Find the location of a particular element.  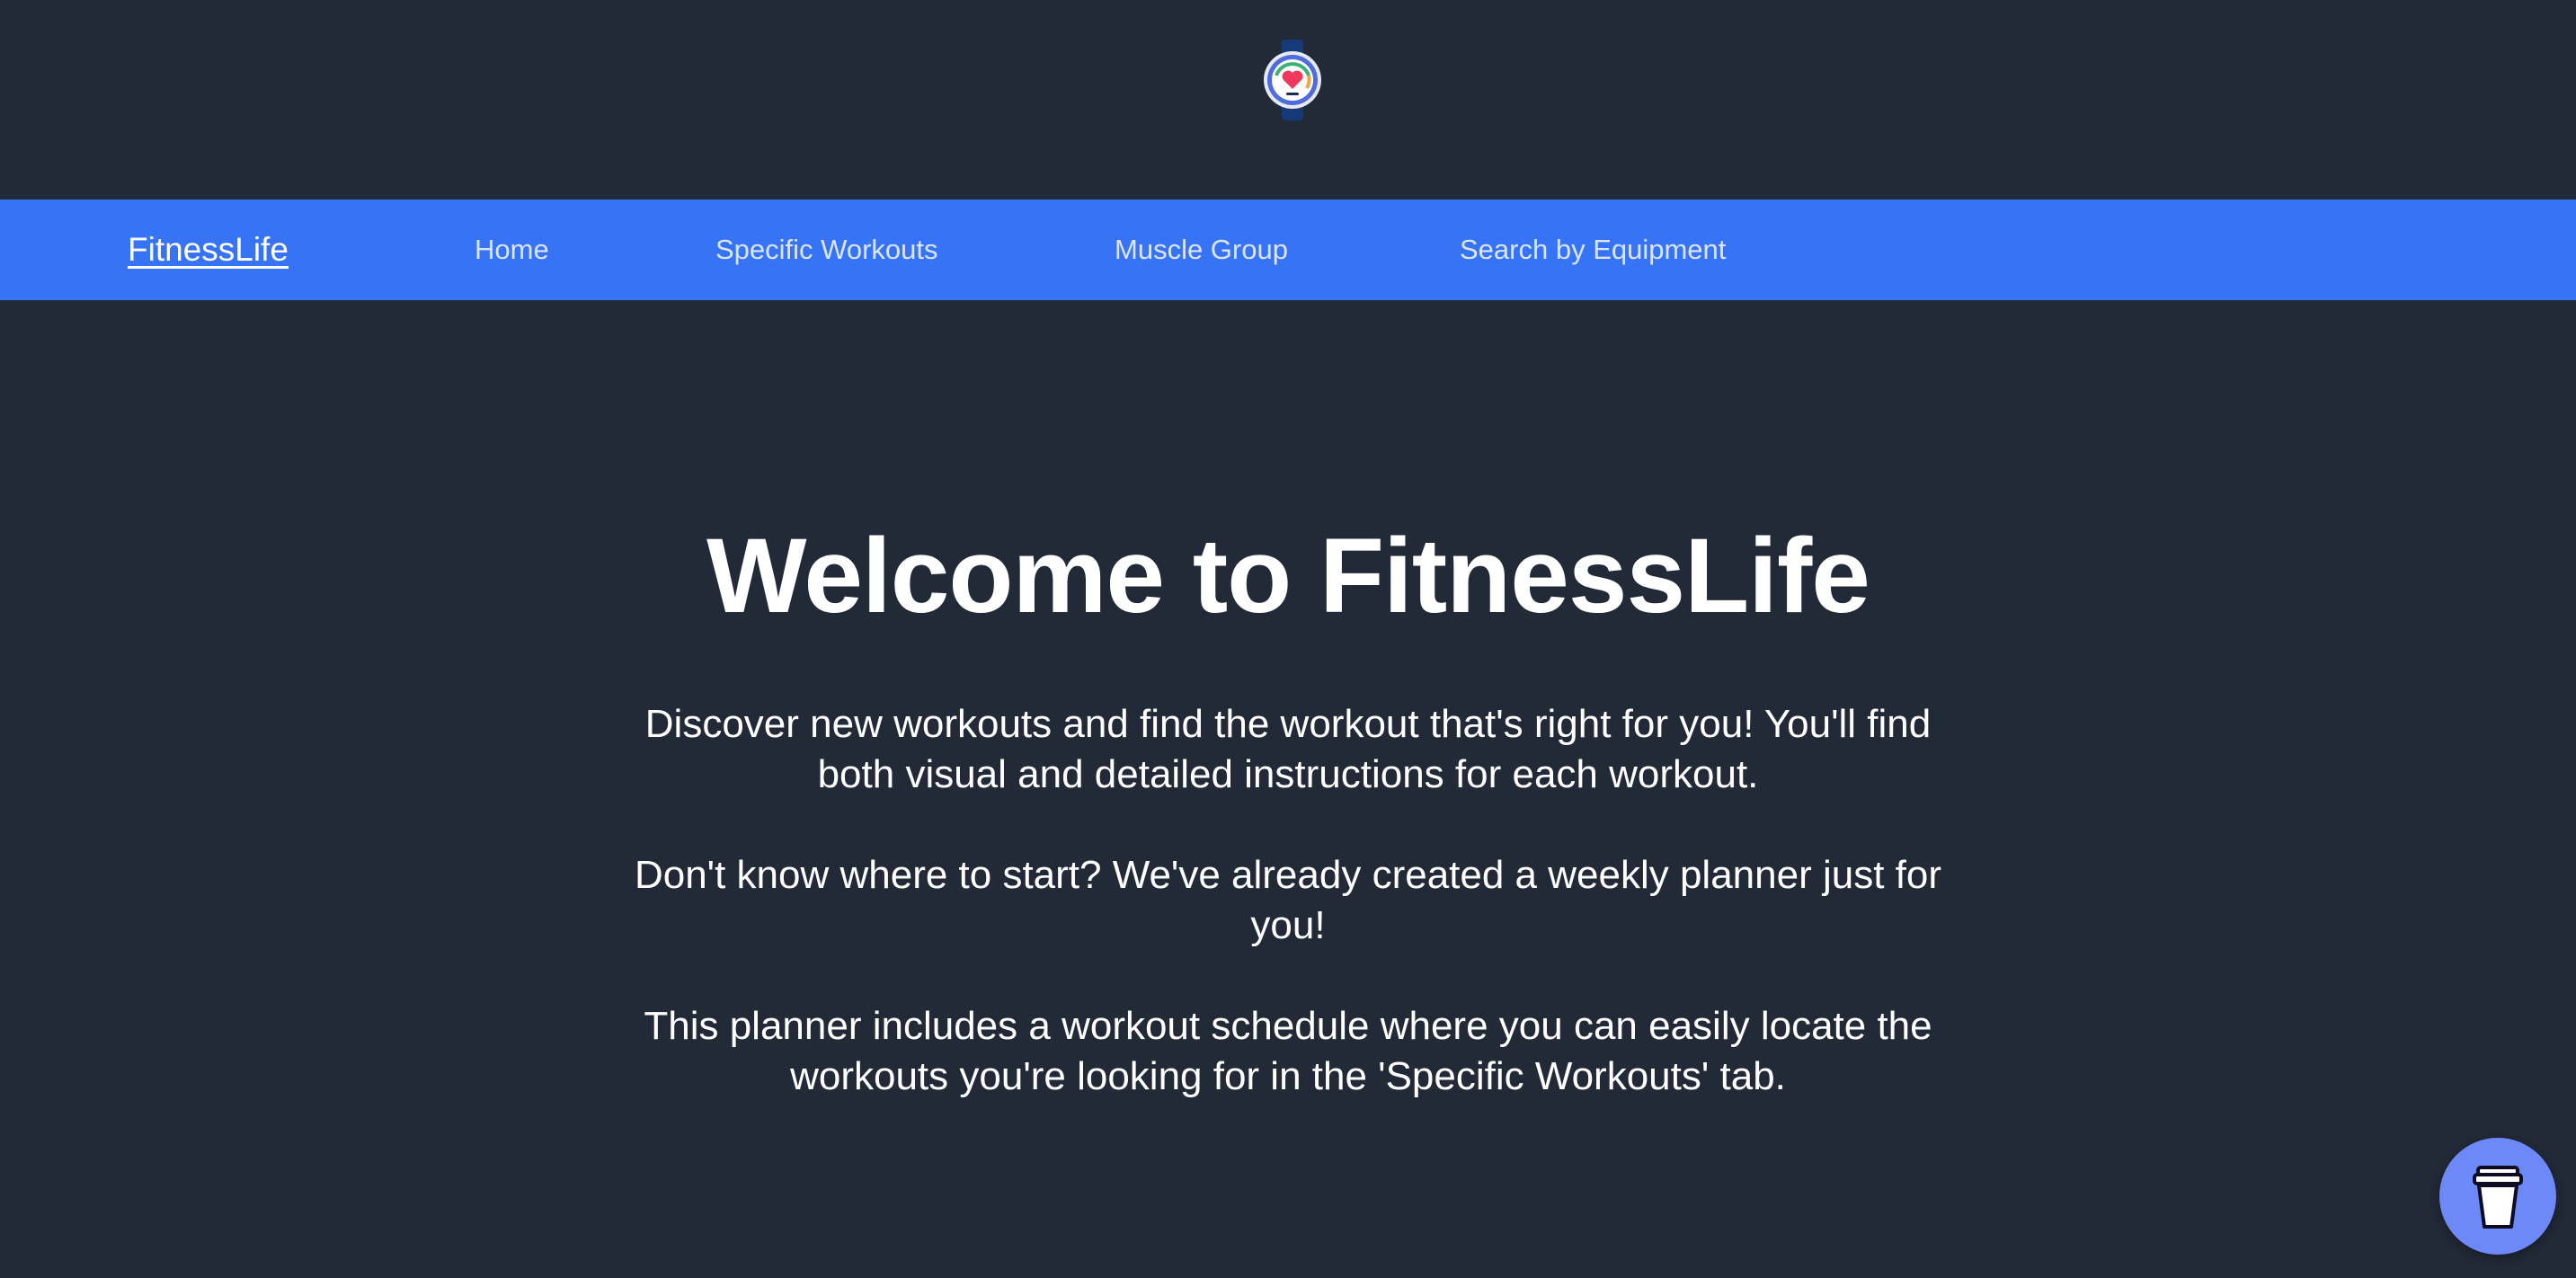

smartwatch-heart-icon is located at coordinates (1292, 80).